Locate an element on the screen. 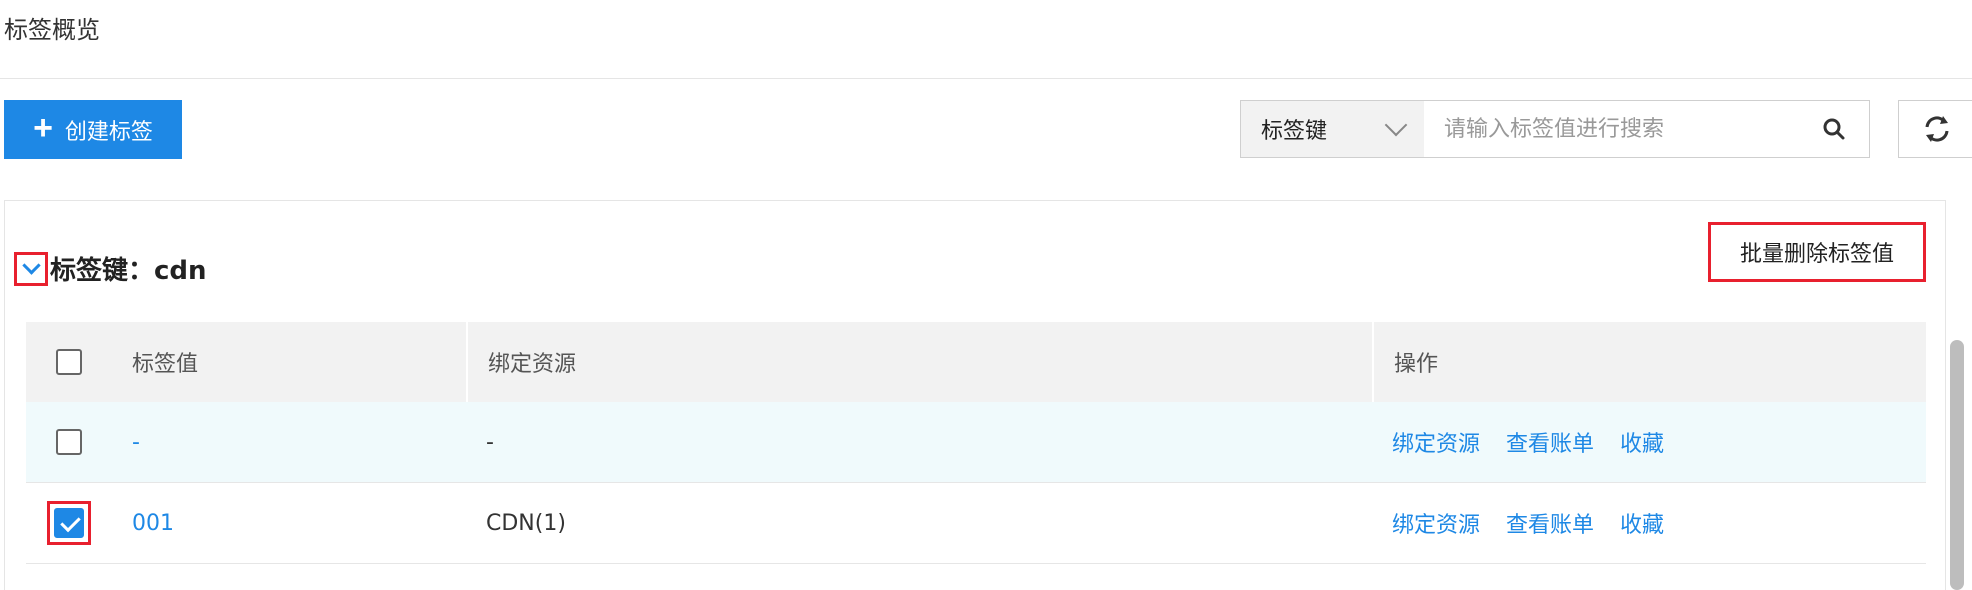  table-row: - - 绑定资源 查看账单 收藏 is located at coordinates (976, 442).